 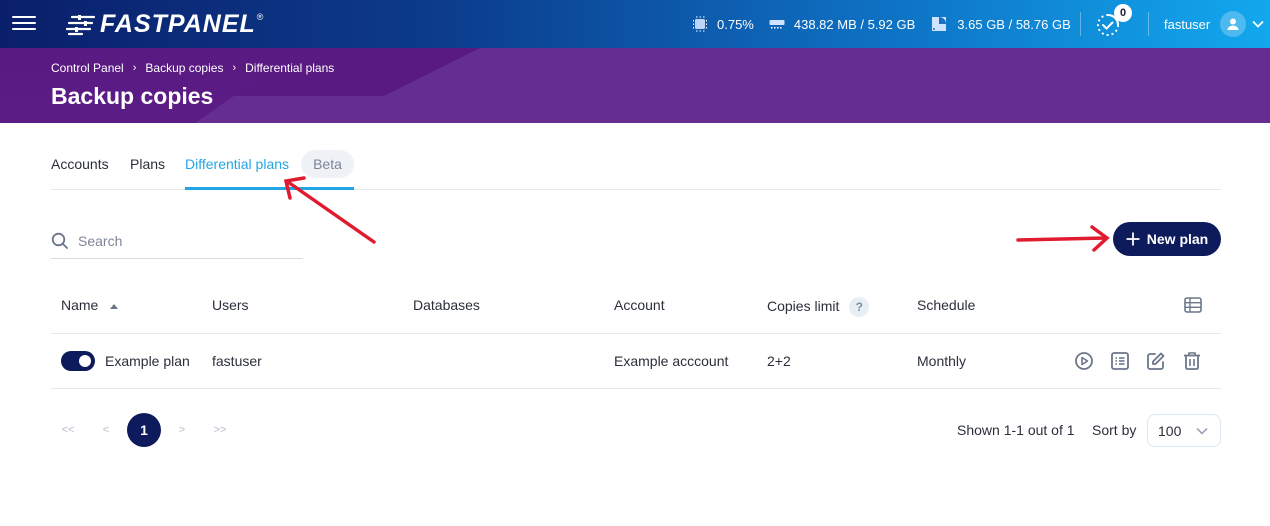 What do you see at coordinates (81, 24) in the screenshot?
I see `logo-mark-icon` at bounding box center [81, 24].